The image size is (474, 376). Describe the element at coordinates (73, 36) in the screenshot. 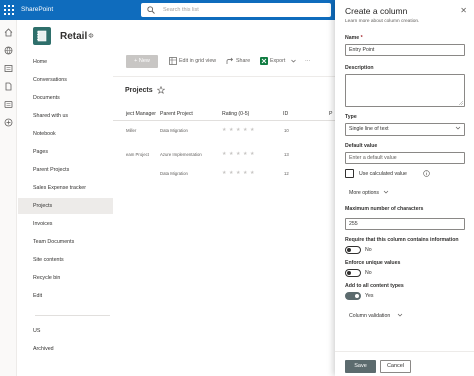

I see `site-title: Retail` at that location.